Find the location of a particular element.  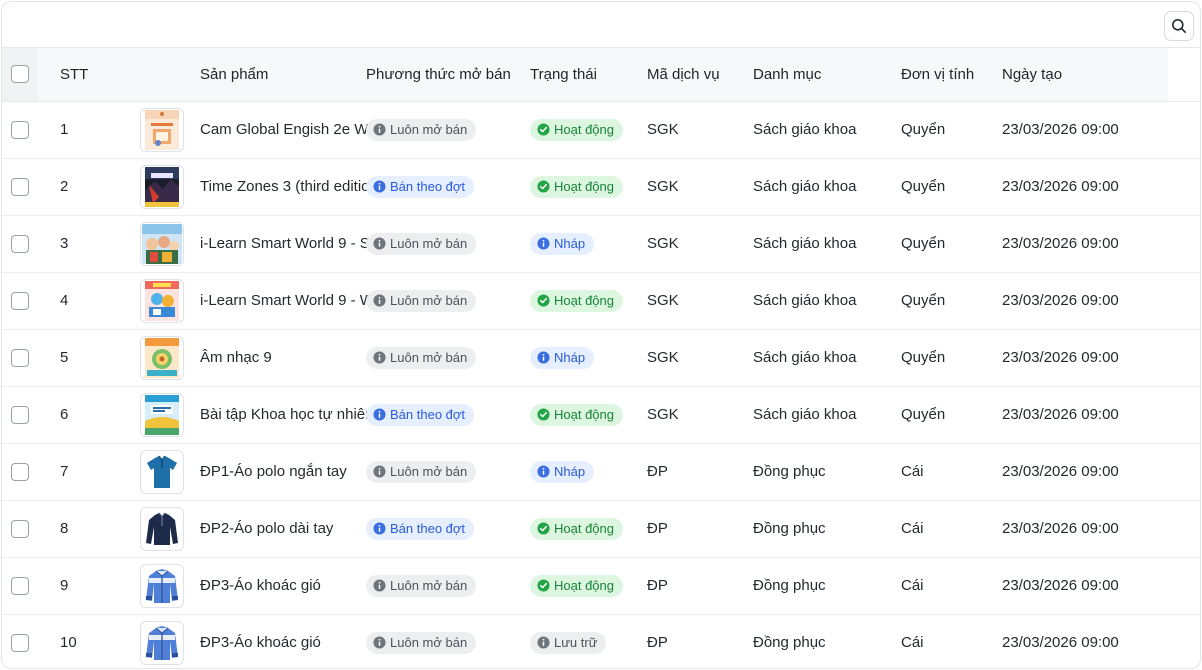

service-code: ĐP is located at coordinates (700, 529).